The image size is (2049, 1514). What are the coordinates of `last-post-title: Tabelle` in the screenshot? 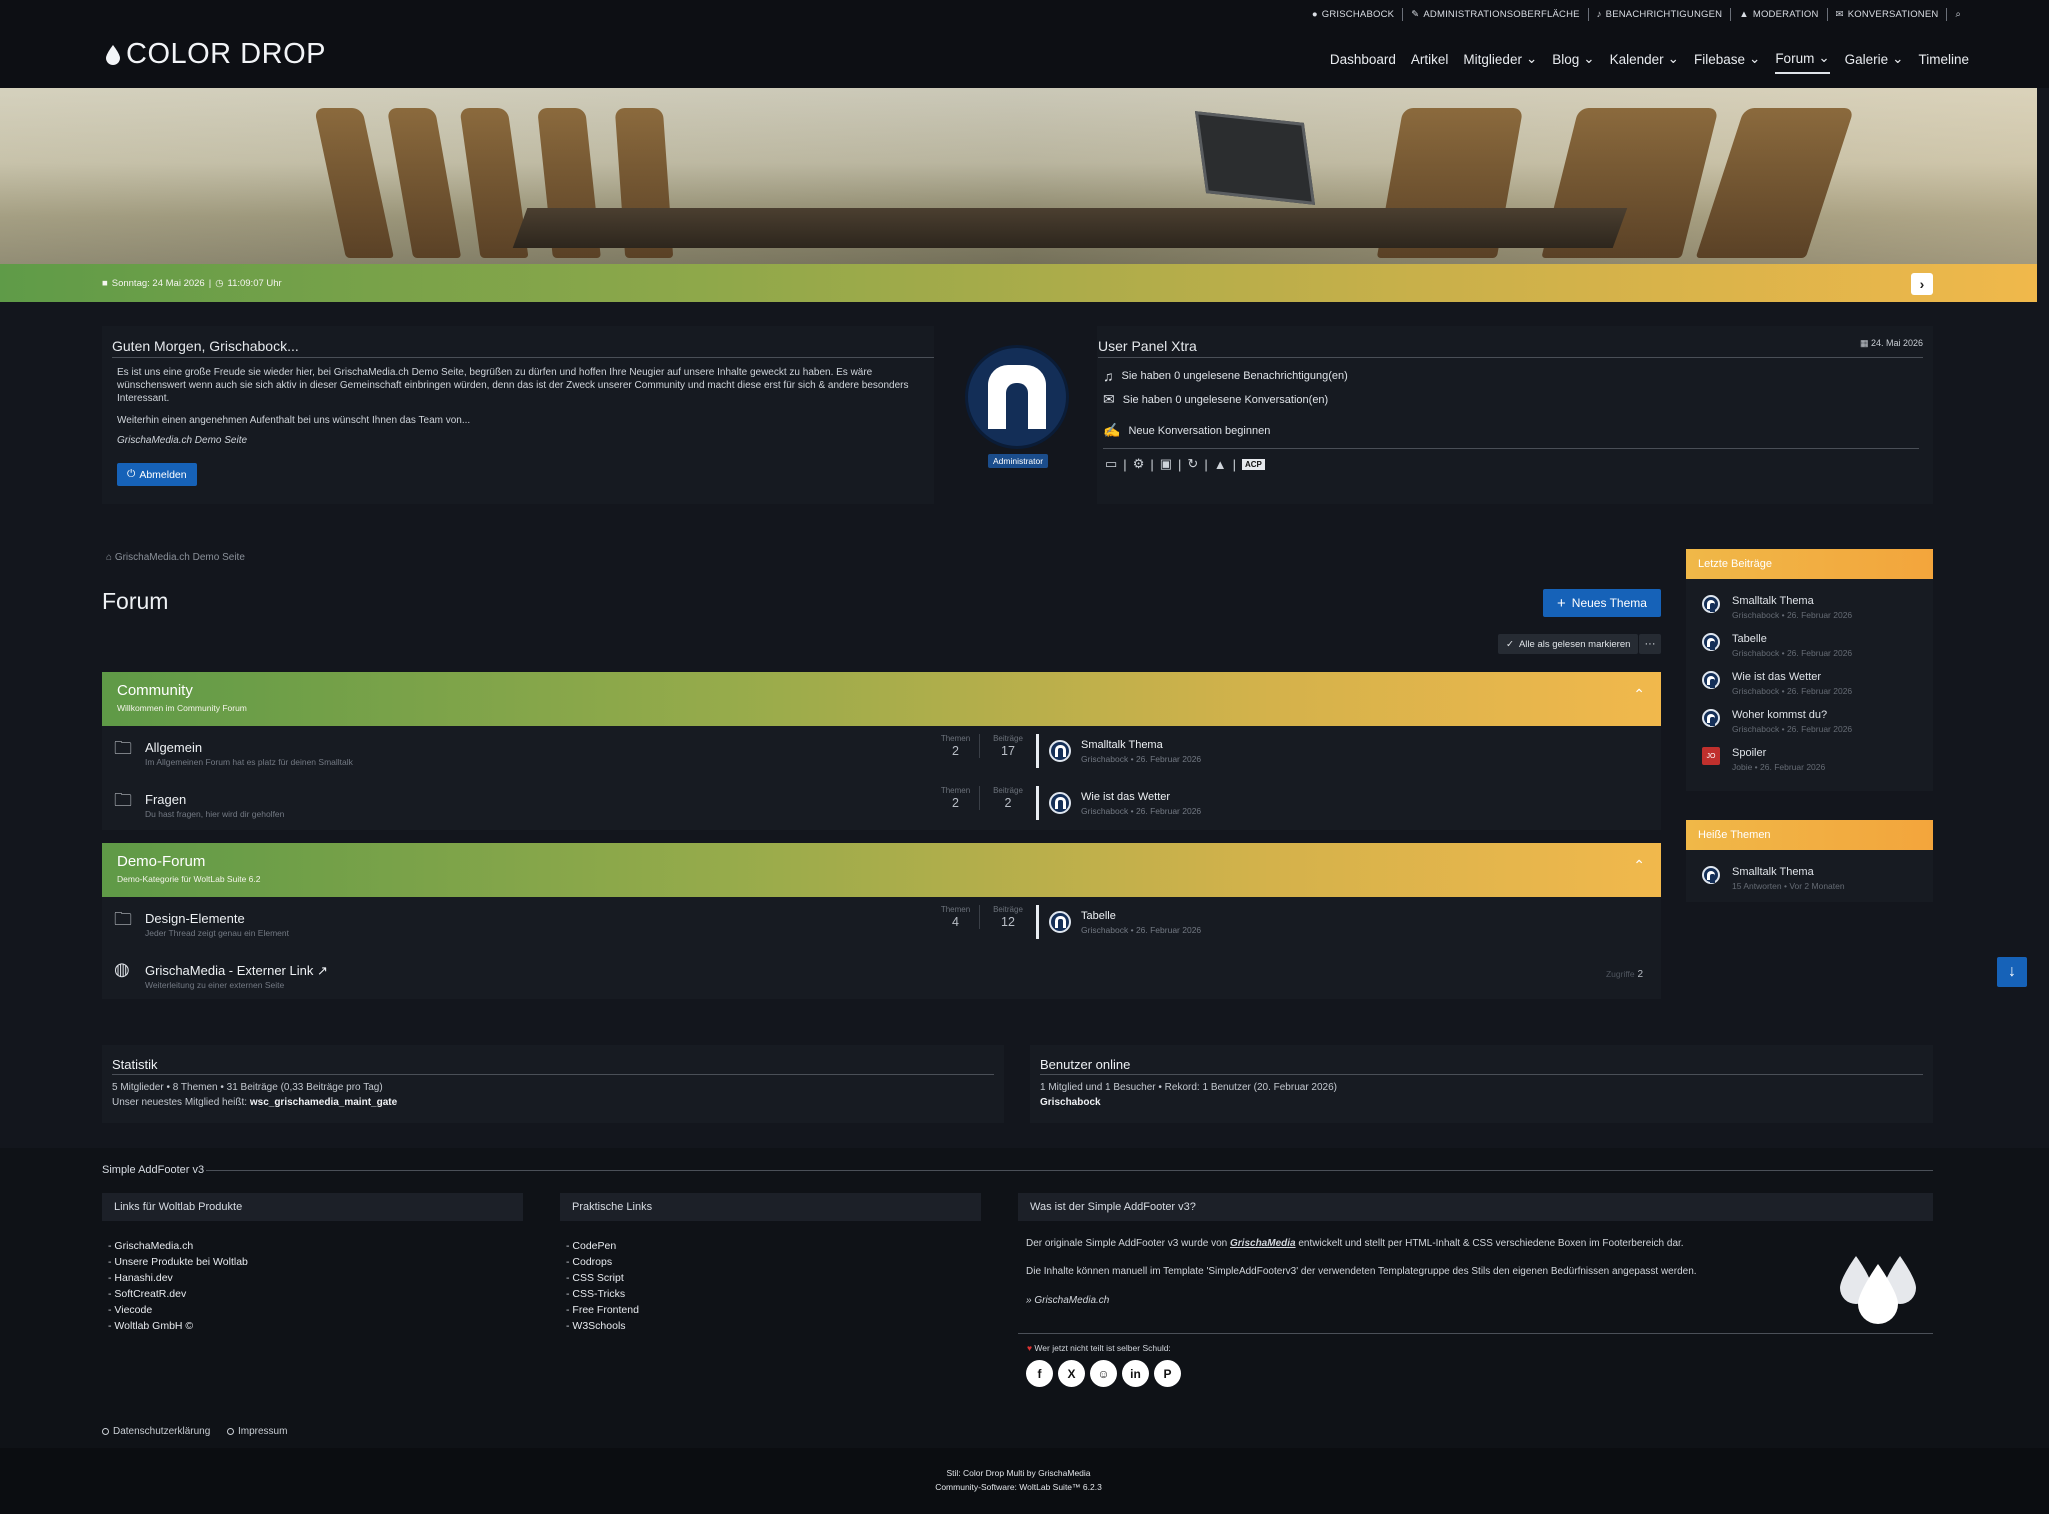 It's located at (1141, 916).